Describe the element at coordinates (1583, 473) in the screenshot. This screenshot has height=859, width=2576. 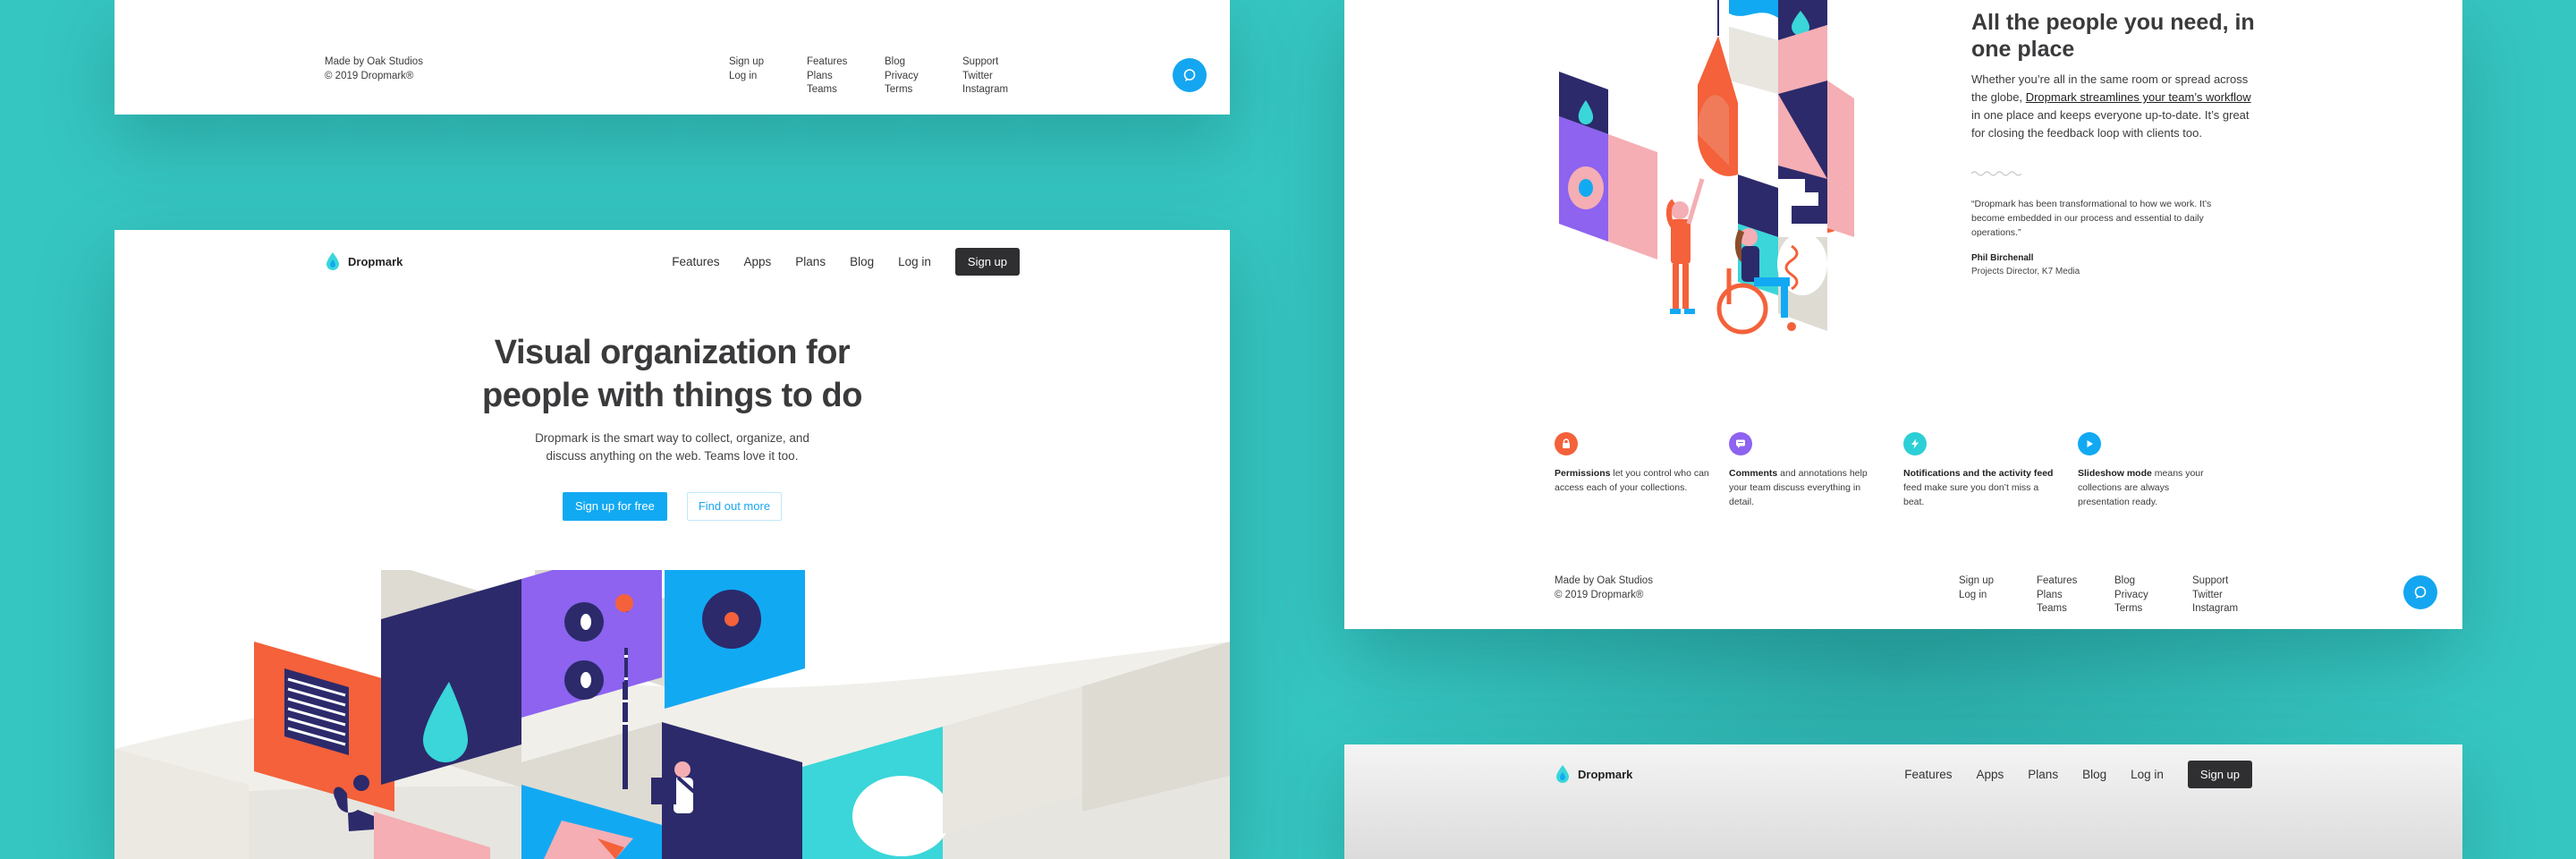
I see `feature-title: Permissions` at that location.